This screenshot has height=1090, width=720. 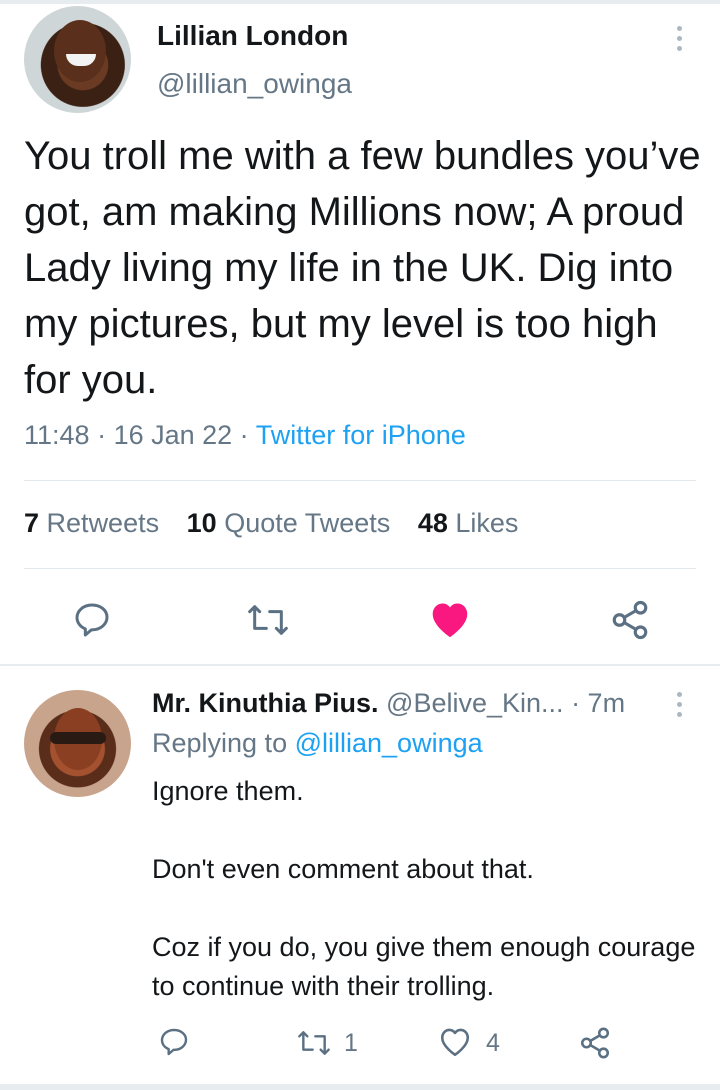 What do you see at coordinates (265, 703) in the screenshot?
I see `reply-author-name: Mr. Kinuthia Pius.` at bounding box center [265, 703].